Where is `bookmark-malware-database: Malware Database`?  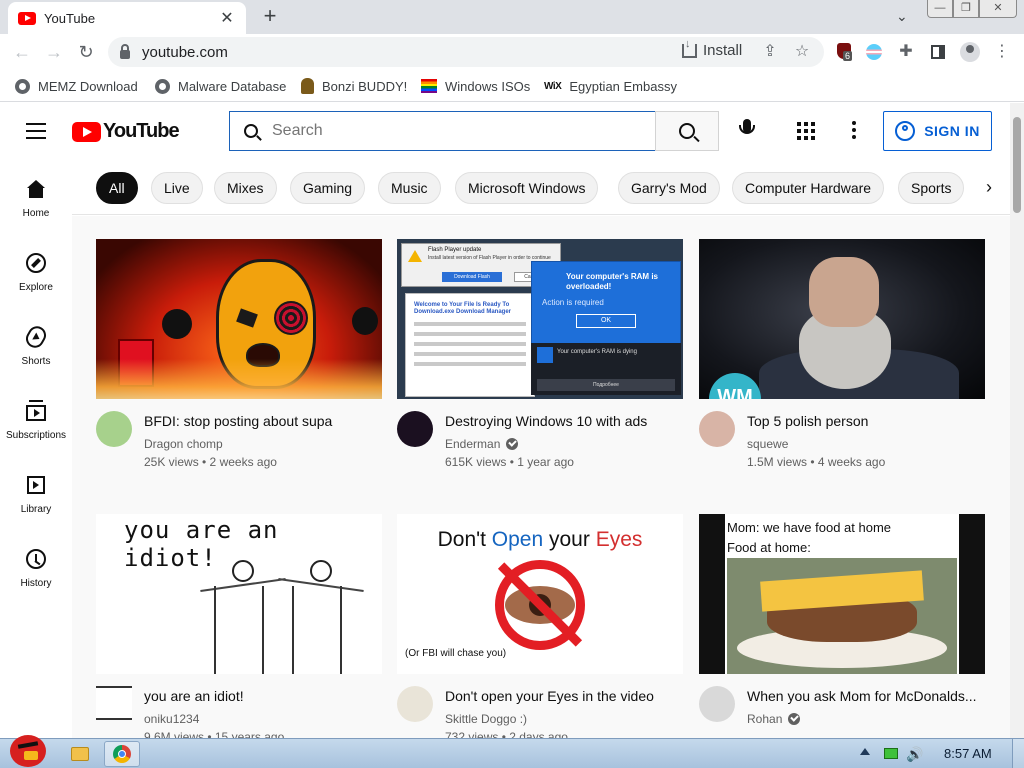
bookmark-malware-database: Malware Database is located at coordinates (220, 86).